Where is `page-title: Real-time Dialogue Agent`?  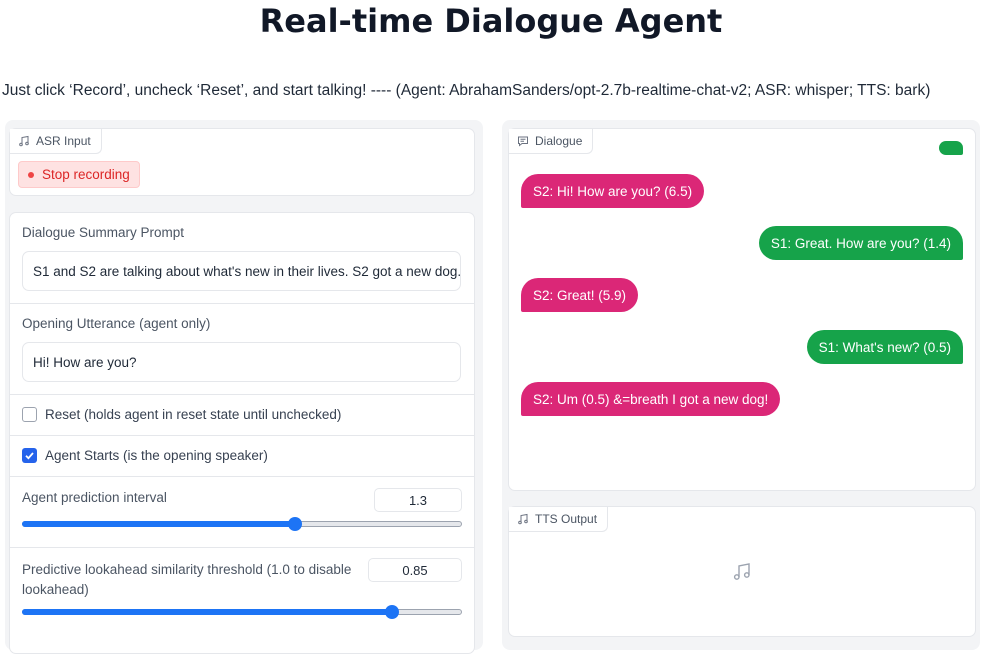 page-title: Real-time Dialogue Agent is located at coordinates (491, 21).